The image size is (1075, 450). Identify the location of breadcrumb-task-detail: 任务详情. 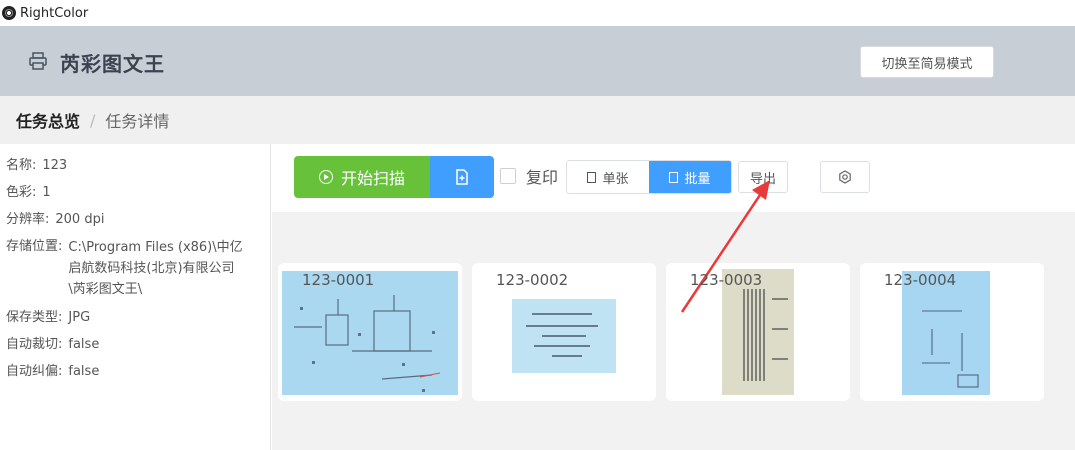
(137, 121).